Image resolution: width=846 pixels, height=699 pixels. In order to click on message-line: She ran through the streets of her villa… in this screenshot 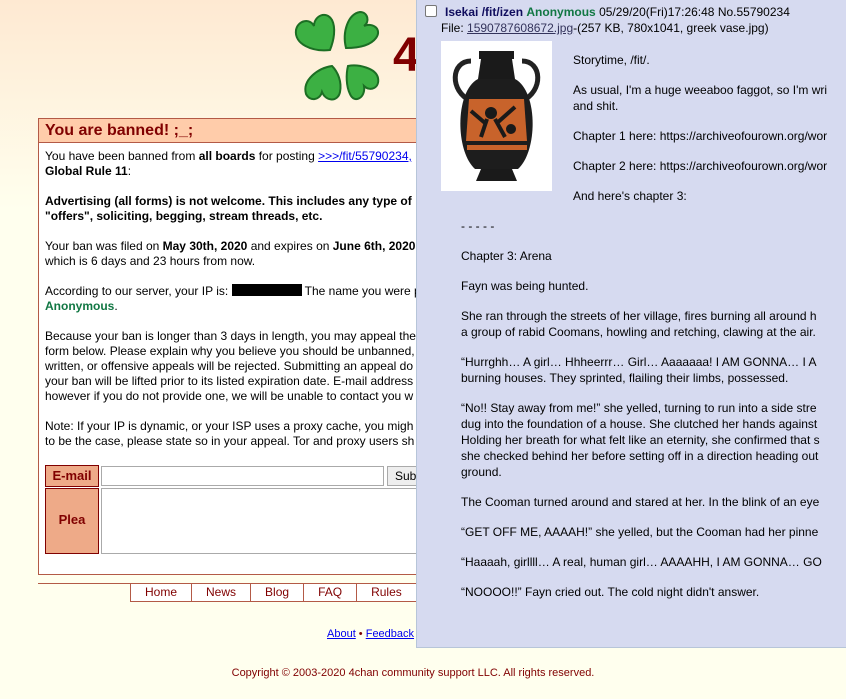, I will do `click(653, 324)`.